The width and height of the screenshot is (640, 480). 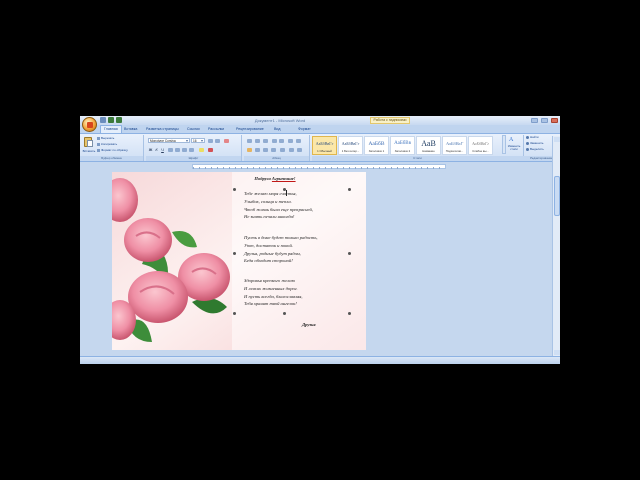 What do you see at coordinates (111, 120) in the screenshot?
I see `undo-icon` at bounding box center [111, 120].